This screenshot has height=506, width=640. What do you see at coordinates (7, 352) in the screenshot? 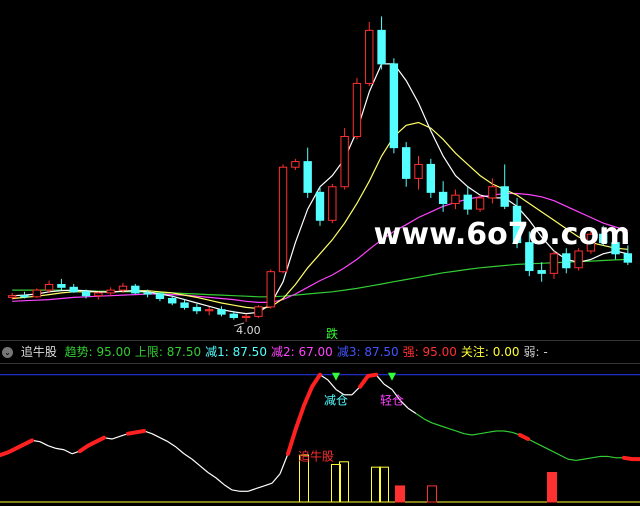
I see `collapse-icon: ⌄` at bounding box center [7, 352].